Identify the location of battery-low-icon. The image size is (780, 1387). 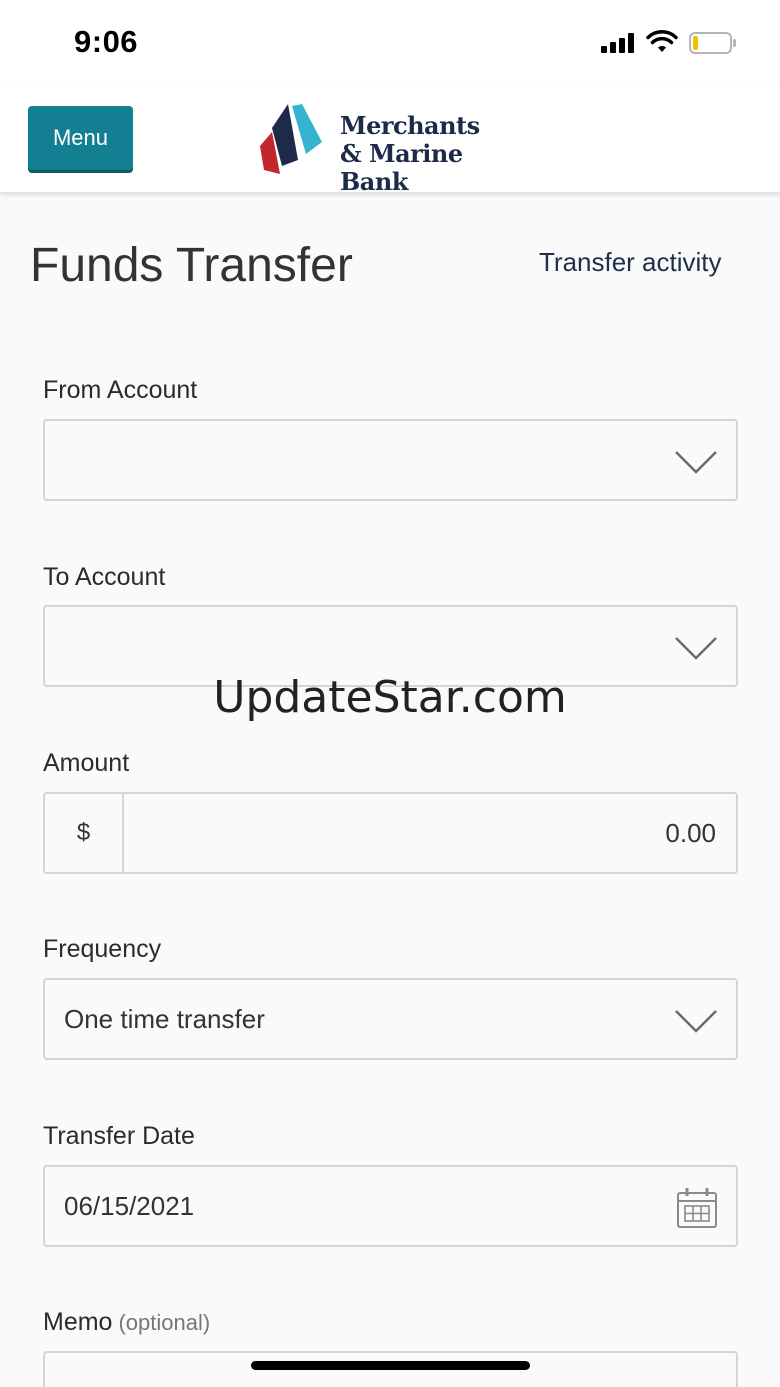
(712, 43).